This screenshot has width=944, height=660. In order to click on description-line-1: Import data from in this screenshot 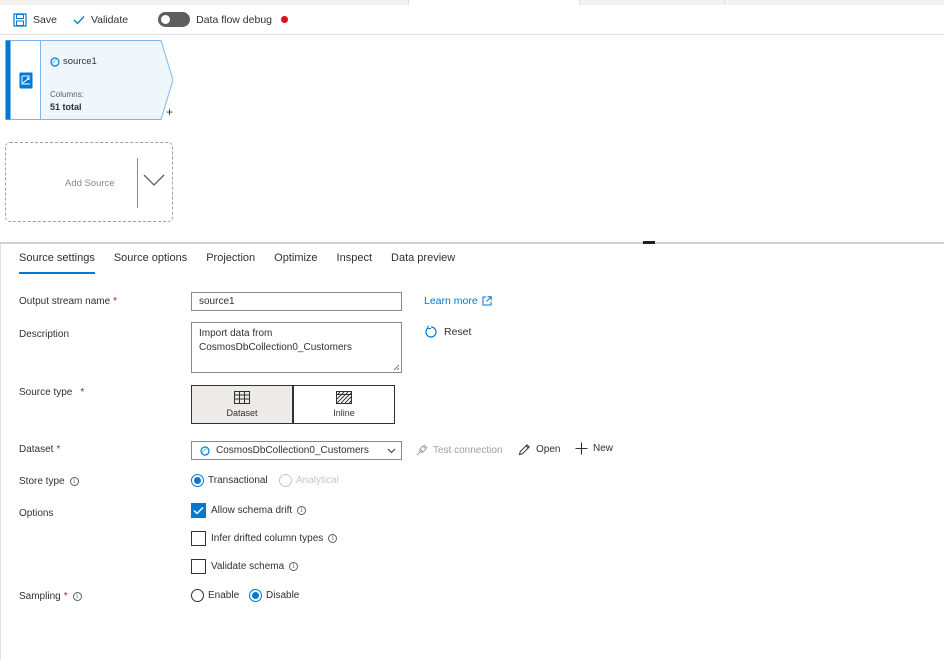, I will do `click(236, 333)`.